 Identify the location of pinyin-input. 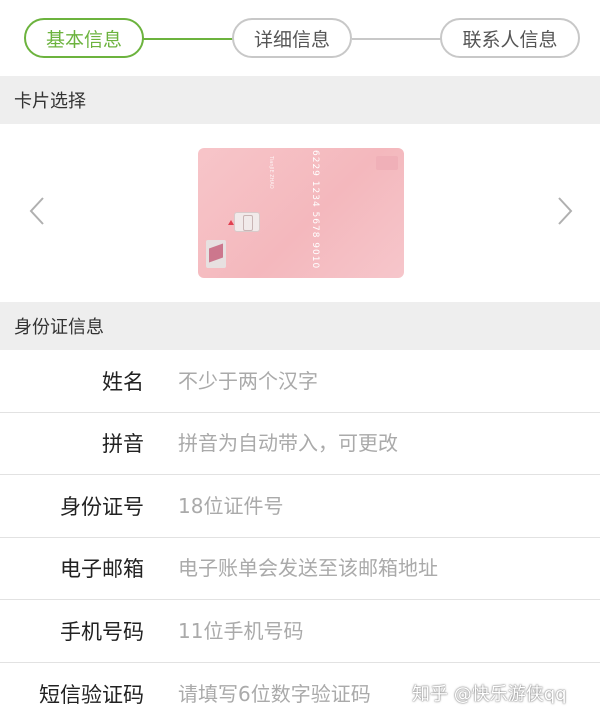
(378, 443).